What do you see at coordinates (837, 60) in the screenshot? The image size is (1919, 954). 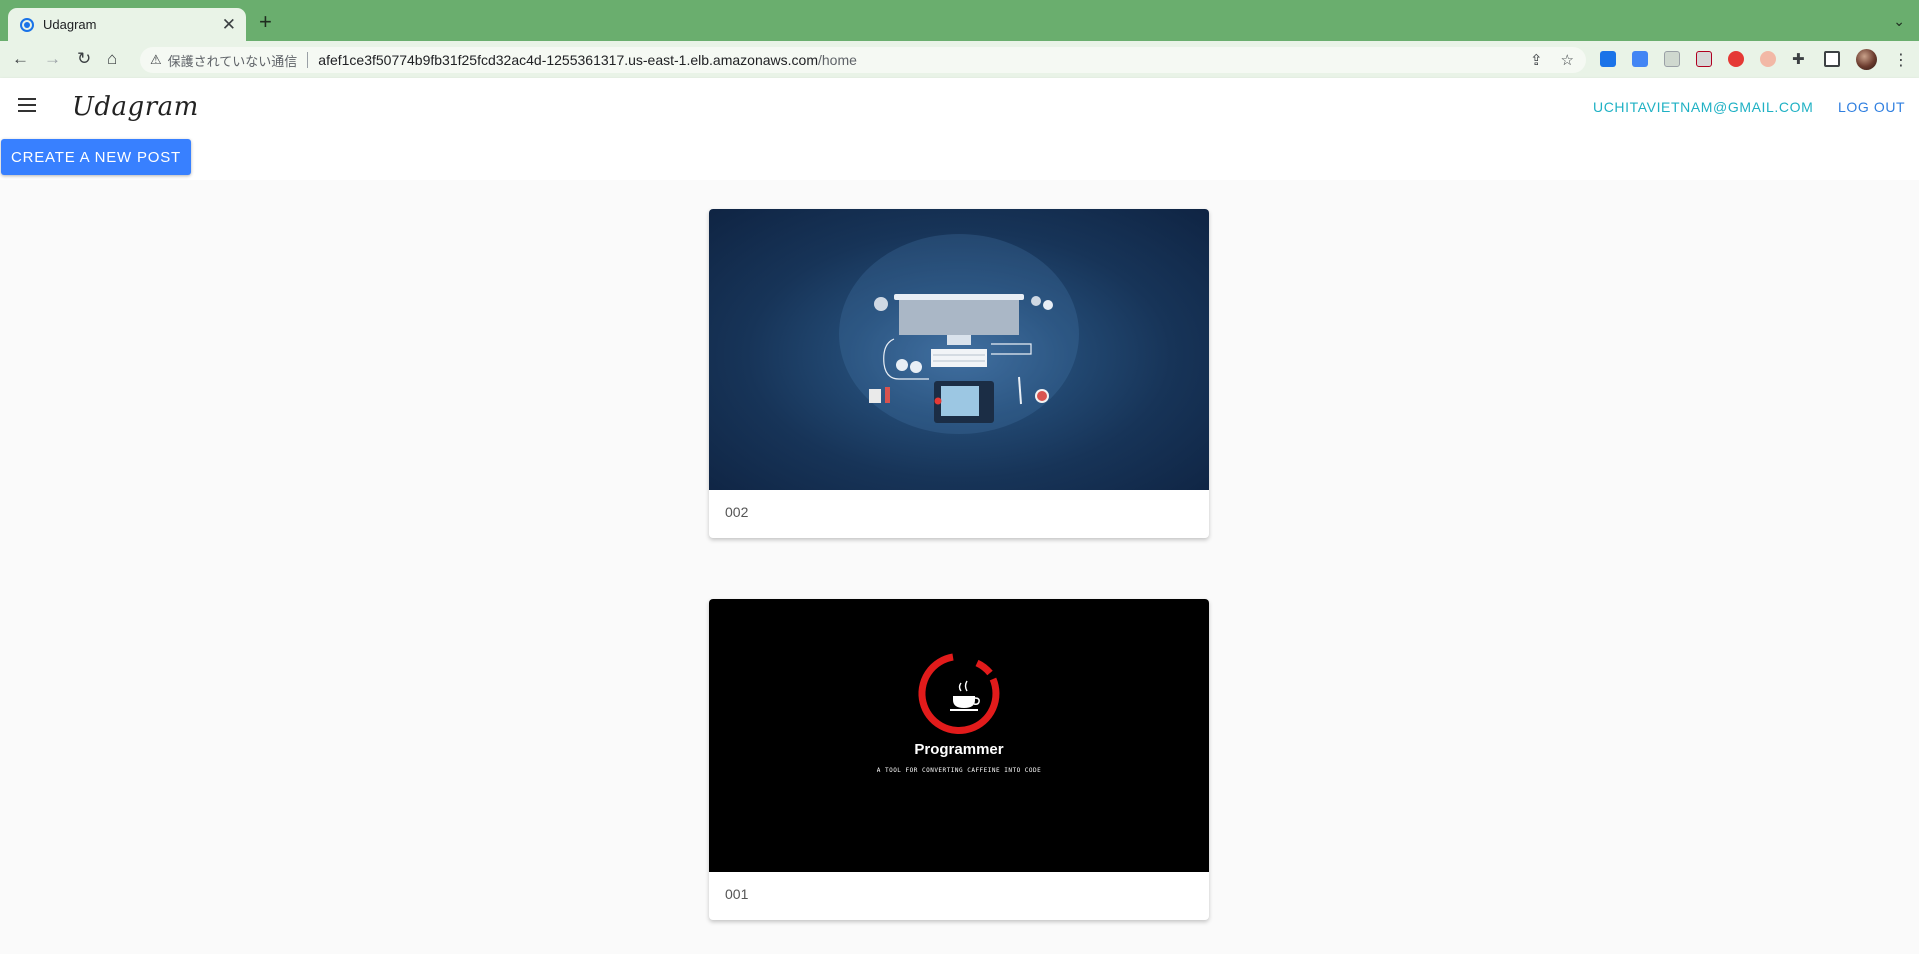 I see `url-path: /home` at bounding box center [837, 60].